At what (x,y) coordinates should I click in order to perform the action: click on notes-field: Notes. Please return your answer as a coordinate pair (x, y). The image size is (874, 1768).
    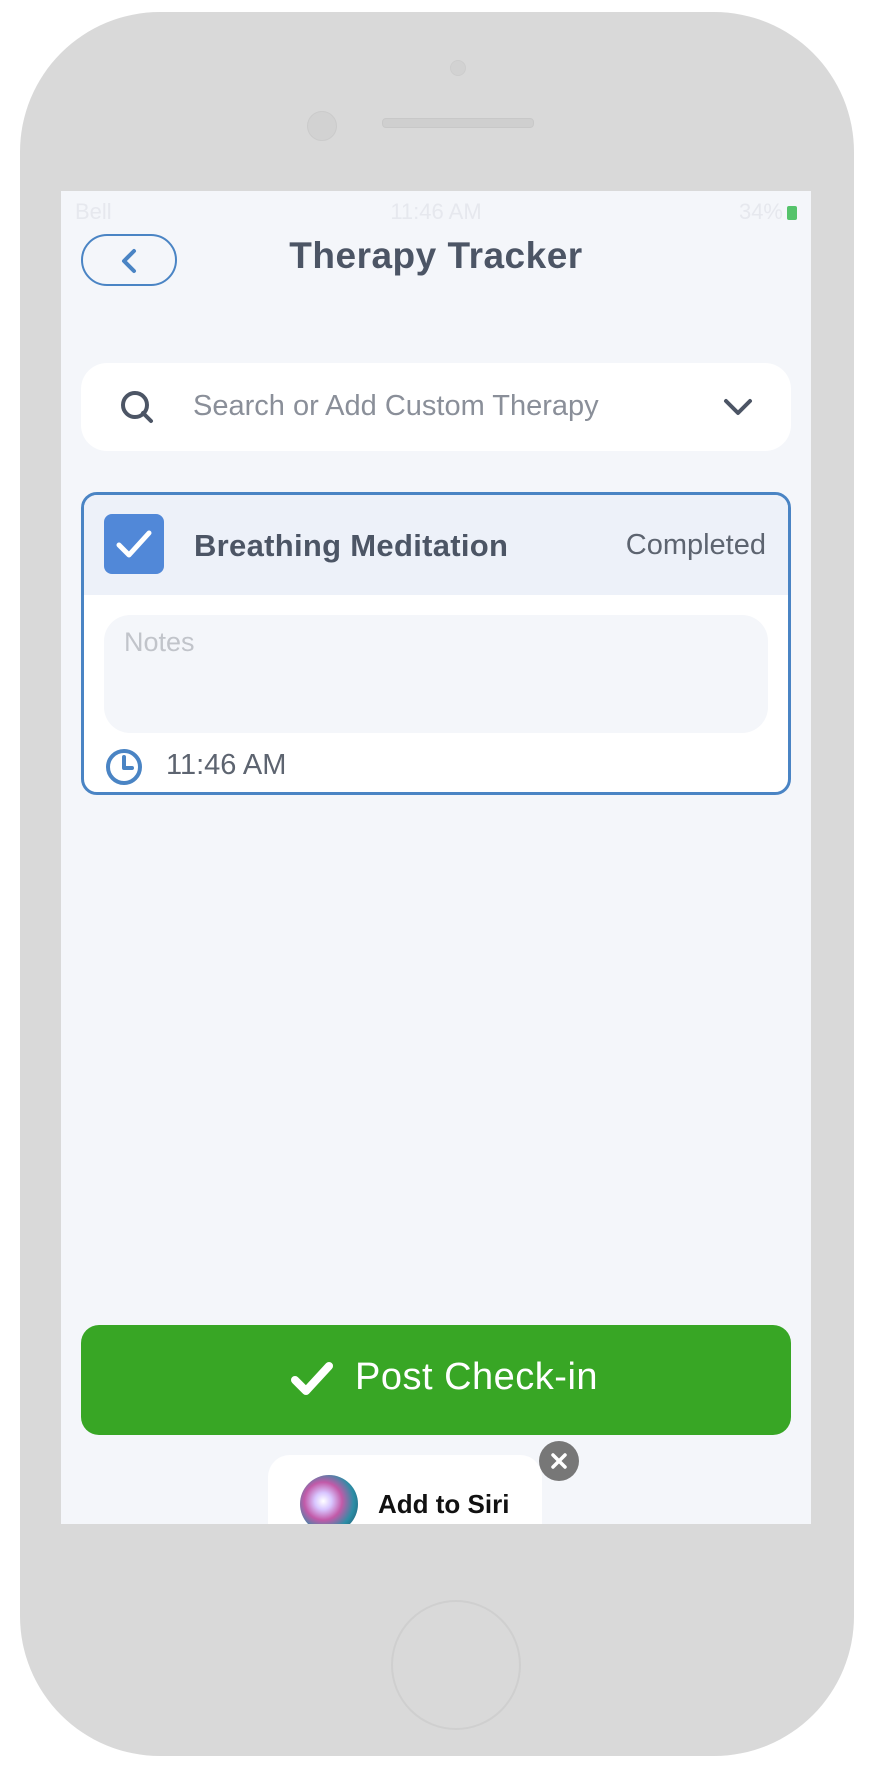
    Looking at the image, I should click on (436, 674).